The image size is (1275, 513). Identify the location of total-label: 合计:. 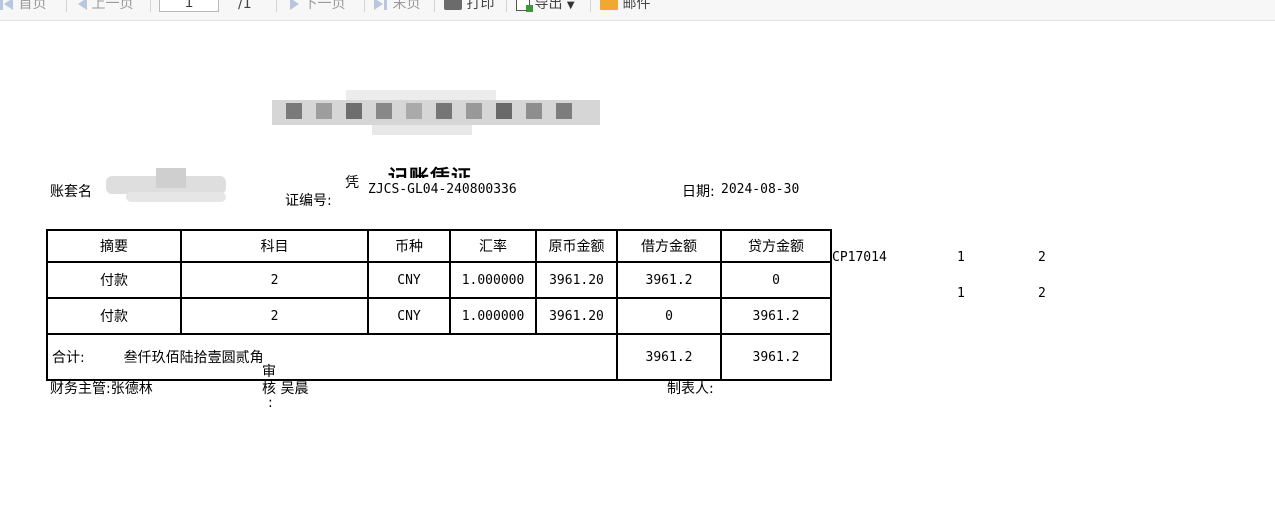
(68, 358).